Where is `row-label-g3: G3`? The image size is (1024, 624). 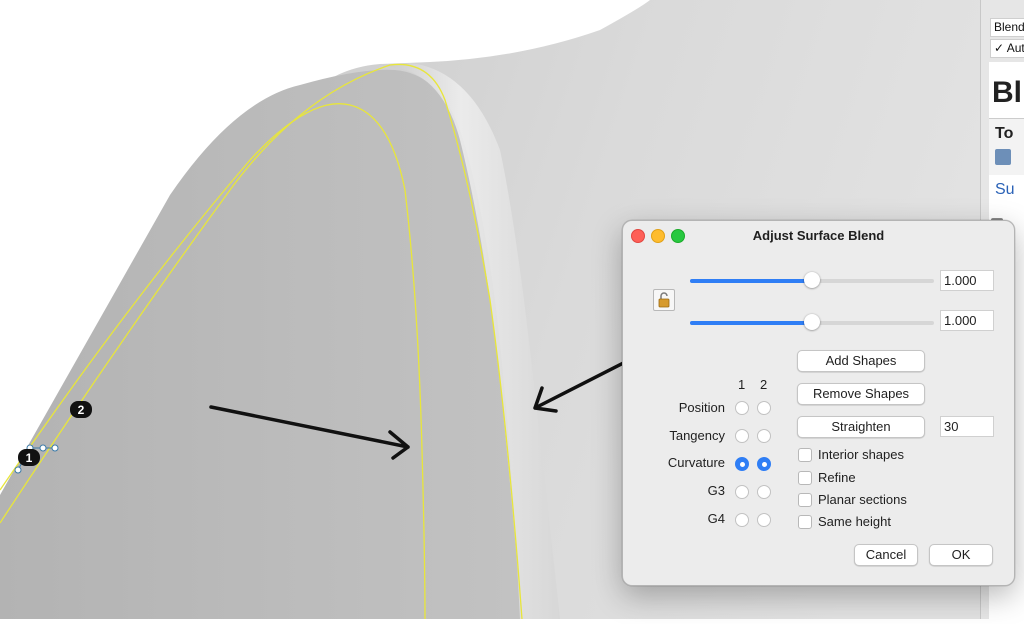
row-label-g3: G3 is located at coordinates (716, 490).